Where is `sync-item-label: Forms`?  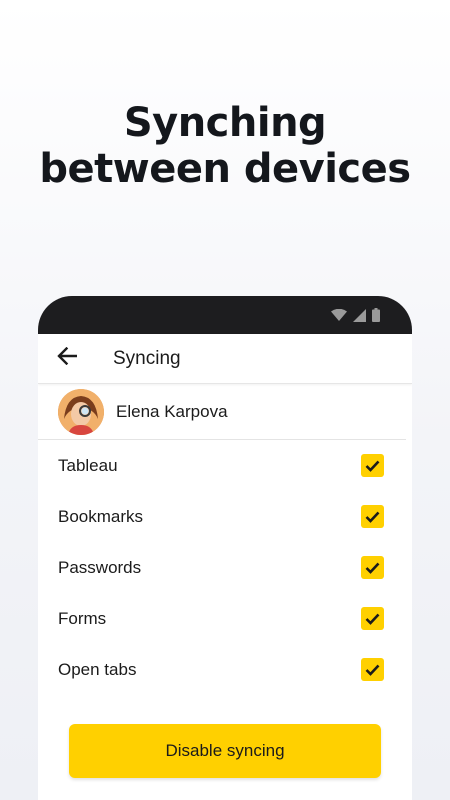 sync-item-label: Forms is located at coordinates (82, 618).